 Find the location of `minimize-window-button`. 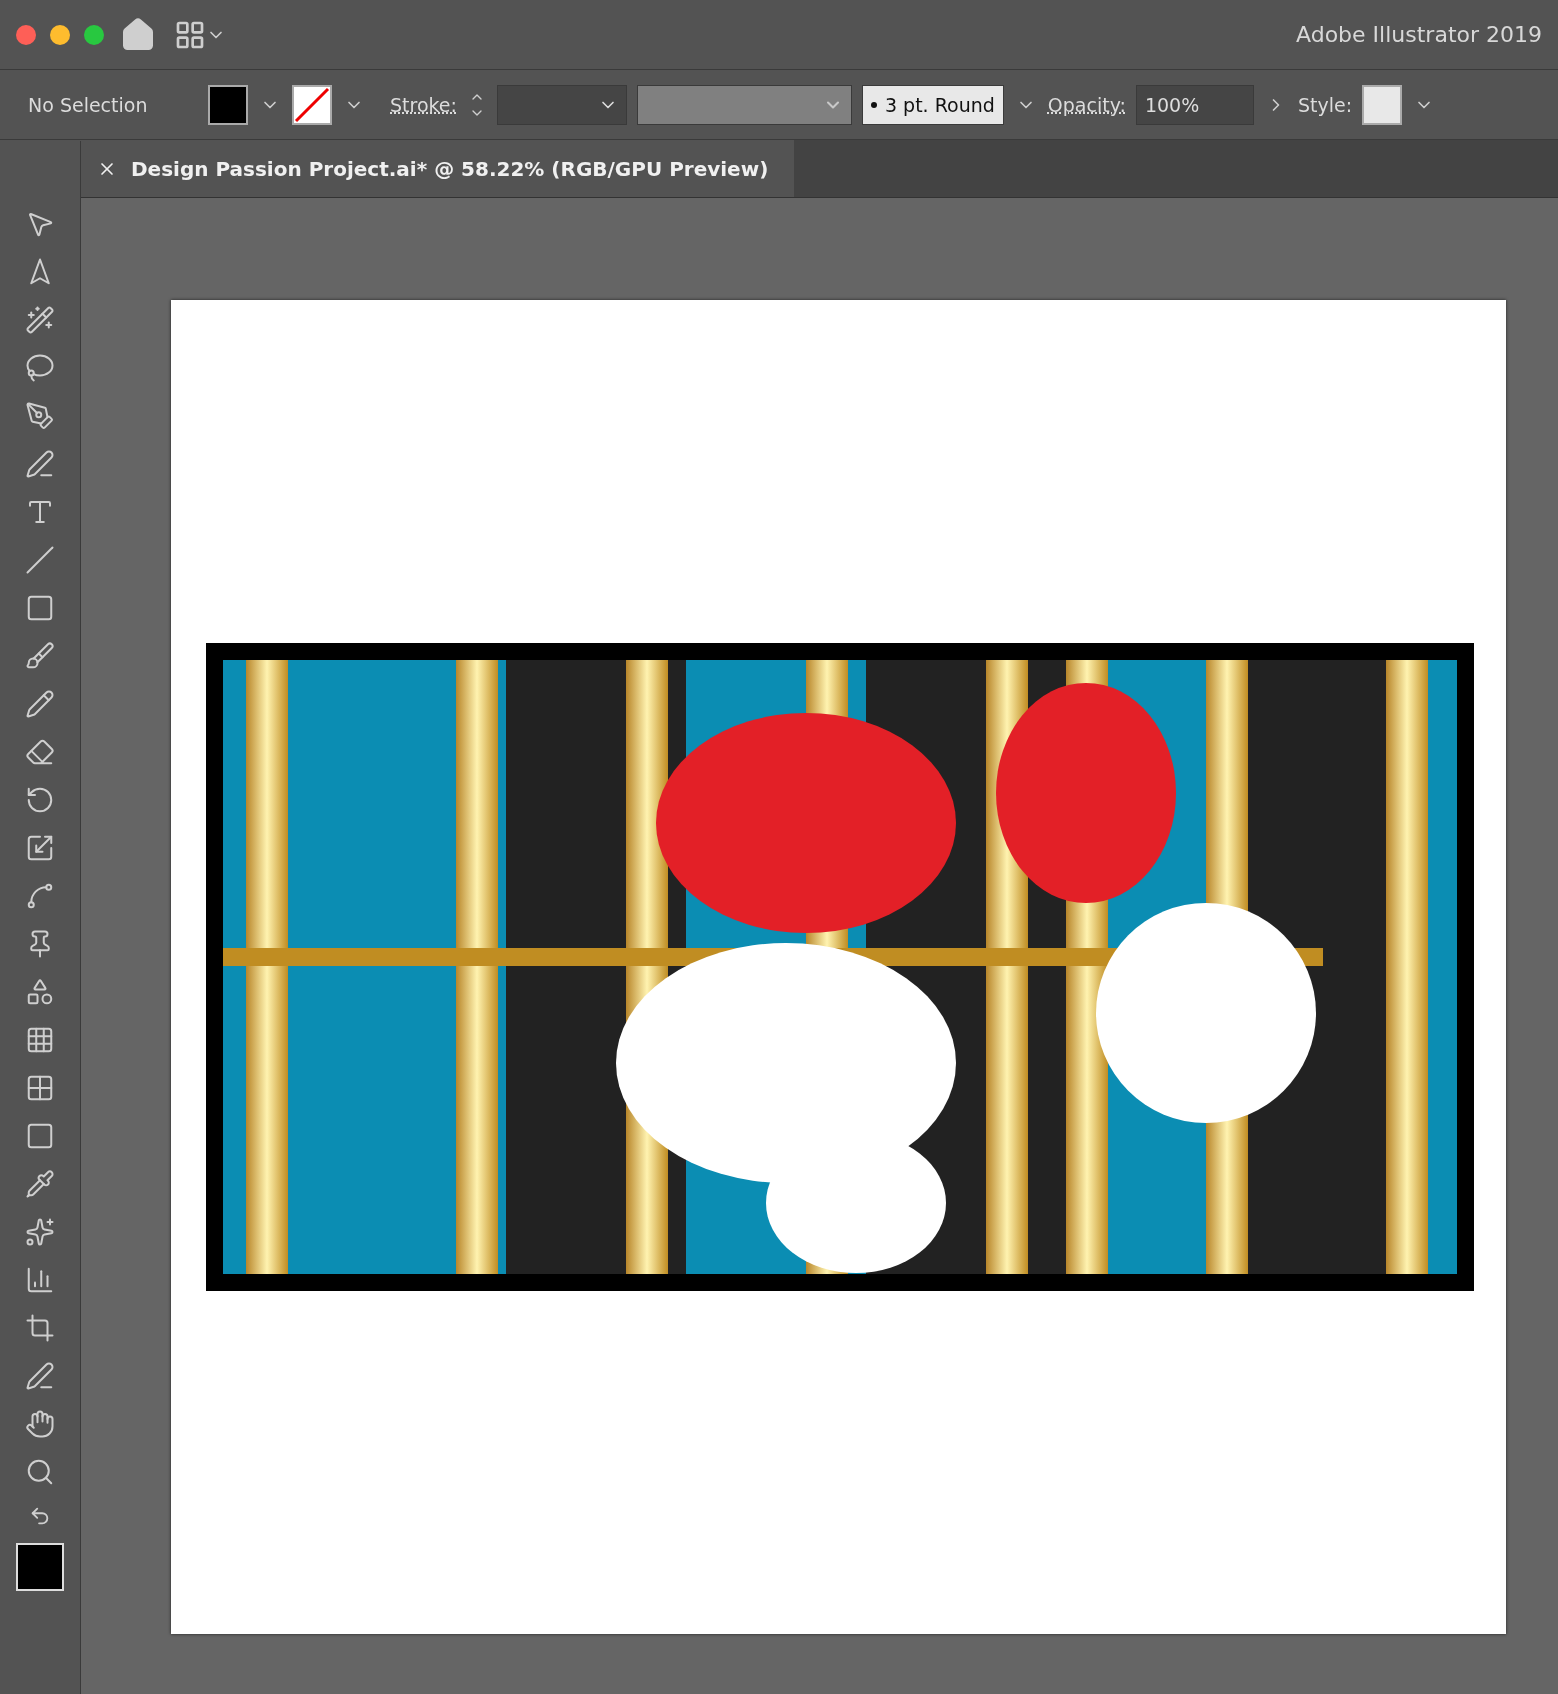

minimize-window-button is located at coordinates (60, 34).